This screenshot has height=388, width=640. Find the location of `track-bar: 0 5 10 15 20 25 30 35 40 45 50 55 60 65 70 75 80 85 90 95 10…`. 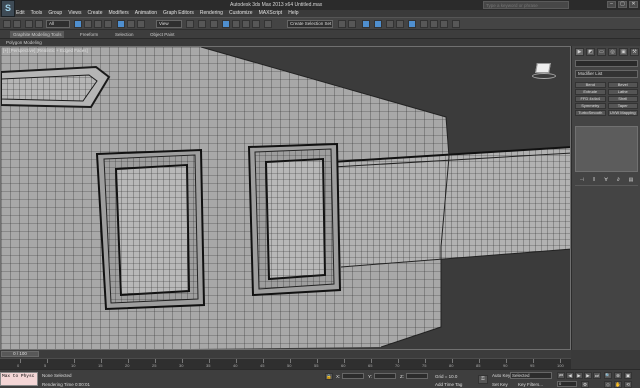

track-bar: 0 5 10 15 20 25 30 35 40 45 50 55 60 65 70 75 80 85 90 95 10… is located at coordinates (285, 363).